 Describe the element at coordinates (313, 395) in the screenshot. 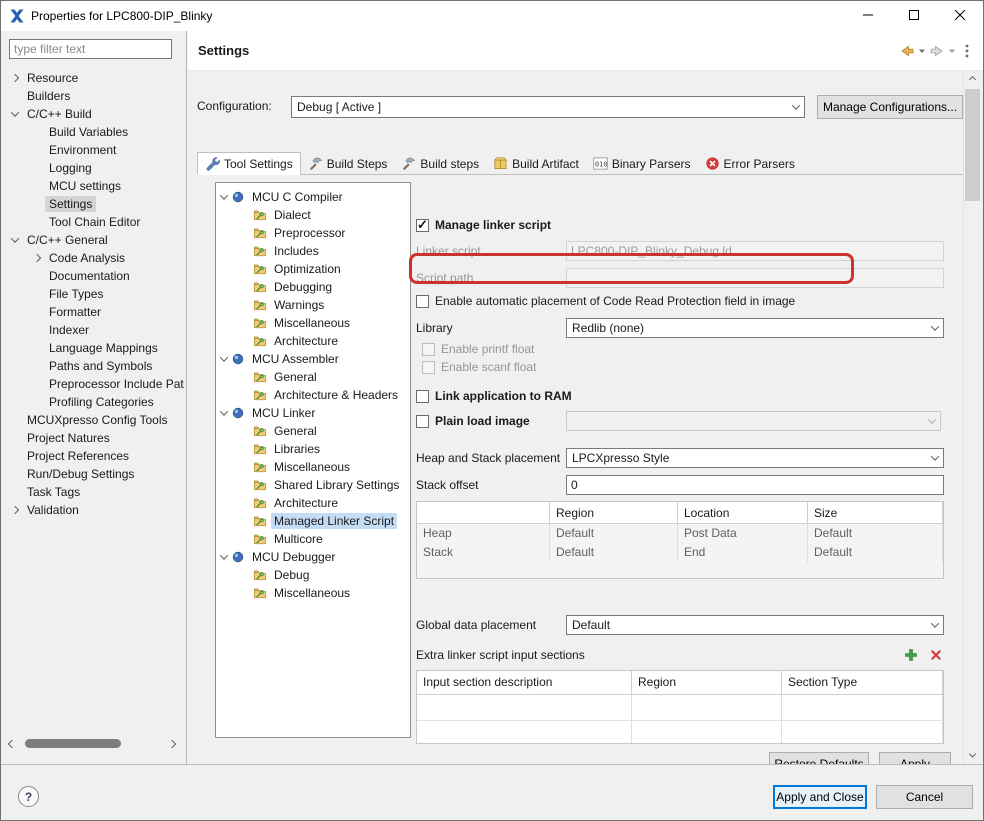

I see `tool-tree-item-architecture-headers: Architecture & Headers` at that location.